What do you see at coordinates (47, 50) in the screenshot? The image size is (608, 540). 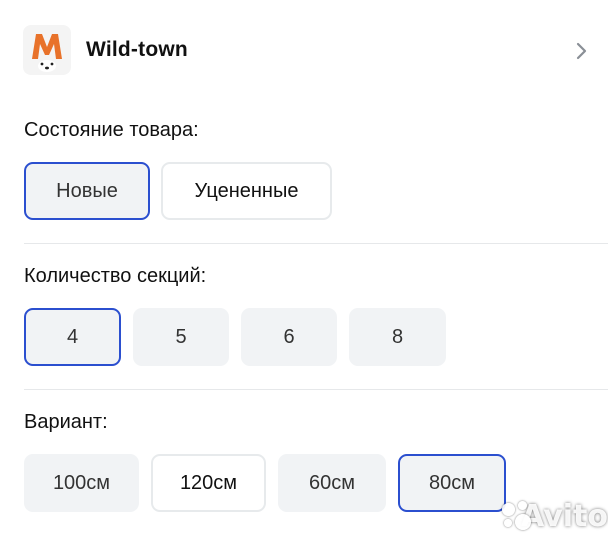 I see `shop-logo-icon` at bounding box center [47, 50].